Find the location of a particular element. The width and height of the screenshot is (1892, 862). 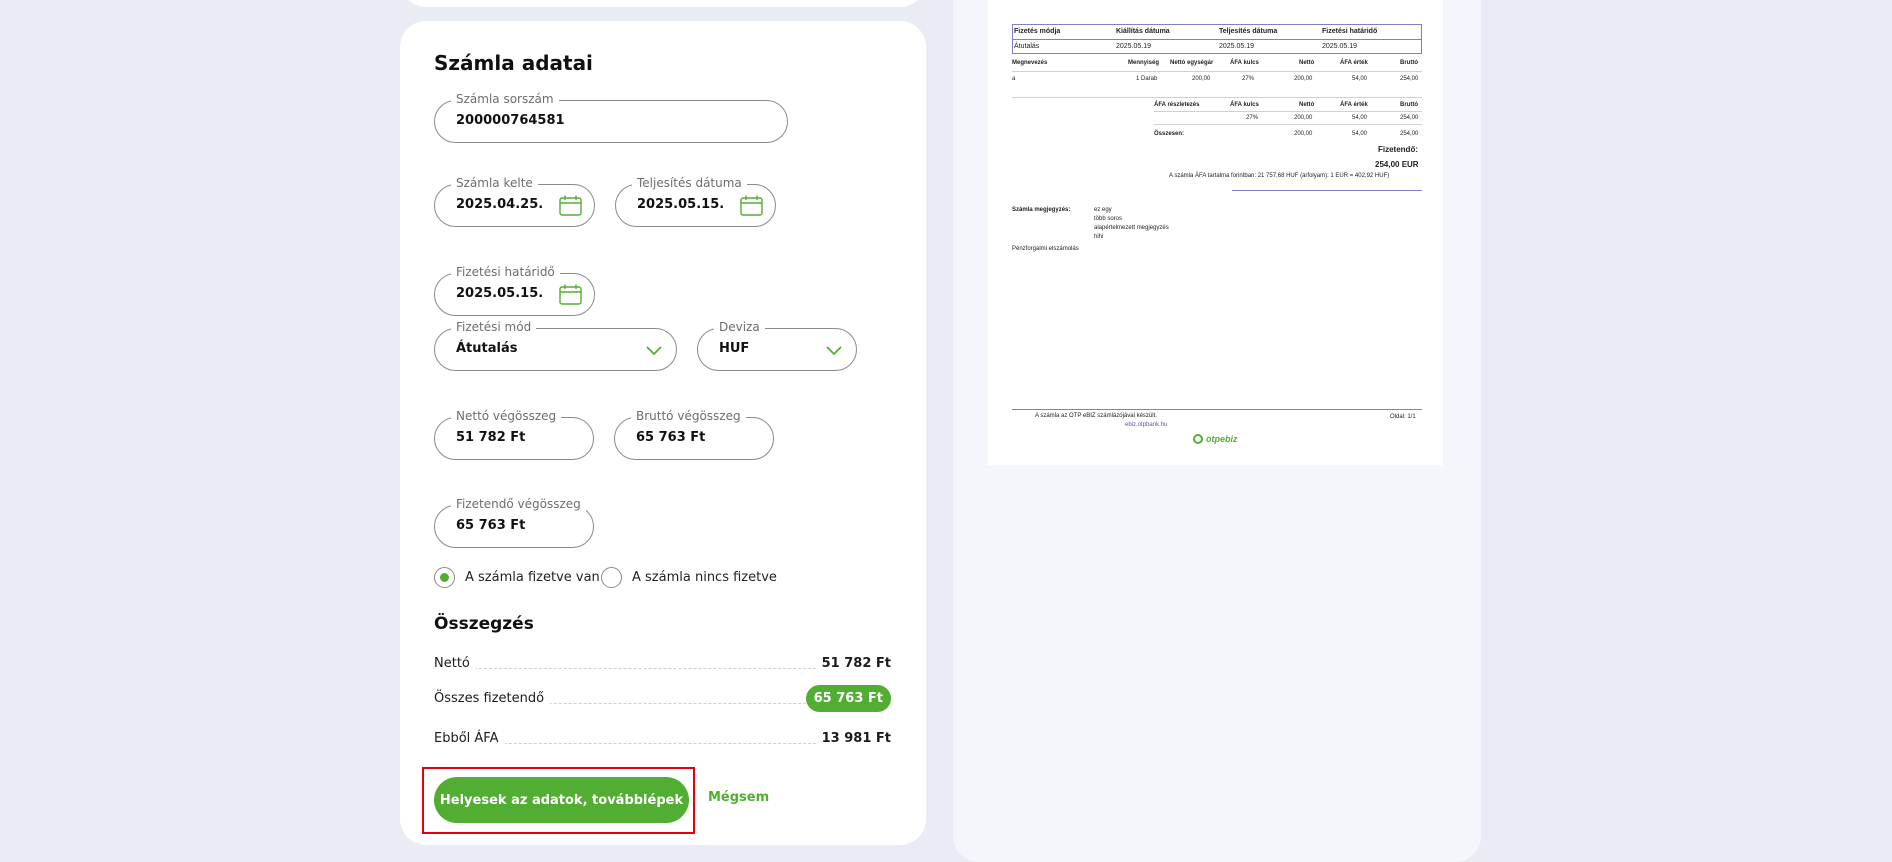

payment-deadline-field: Fizetési határidő 2025.05.15. is located at coordinates (514, 290).